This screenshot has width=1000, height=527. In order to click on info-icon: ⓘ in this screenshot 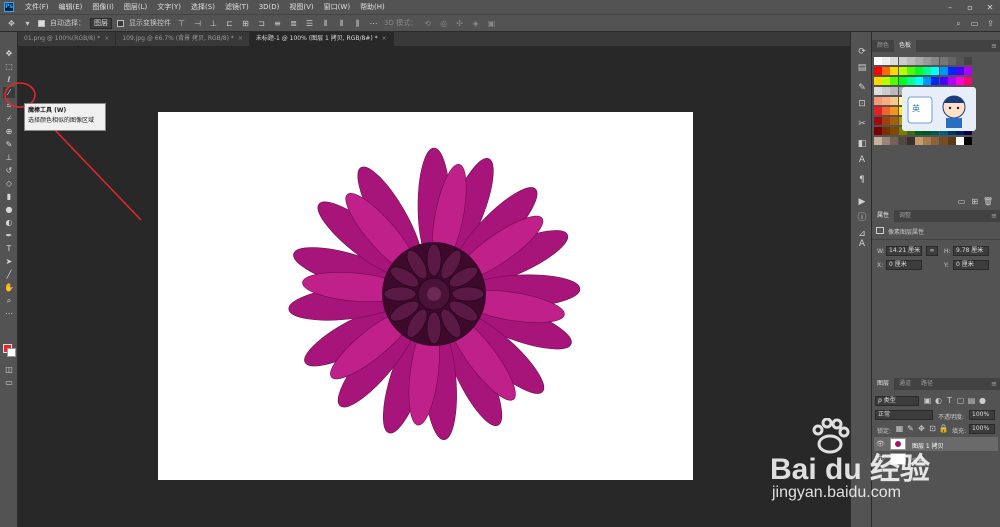, I will do `click(862, 218)`.